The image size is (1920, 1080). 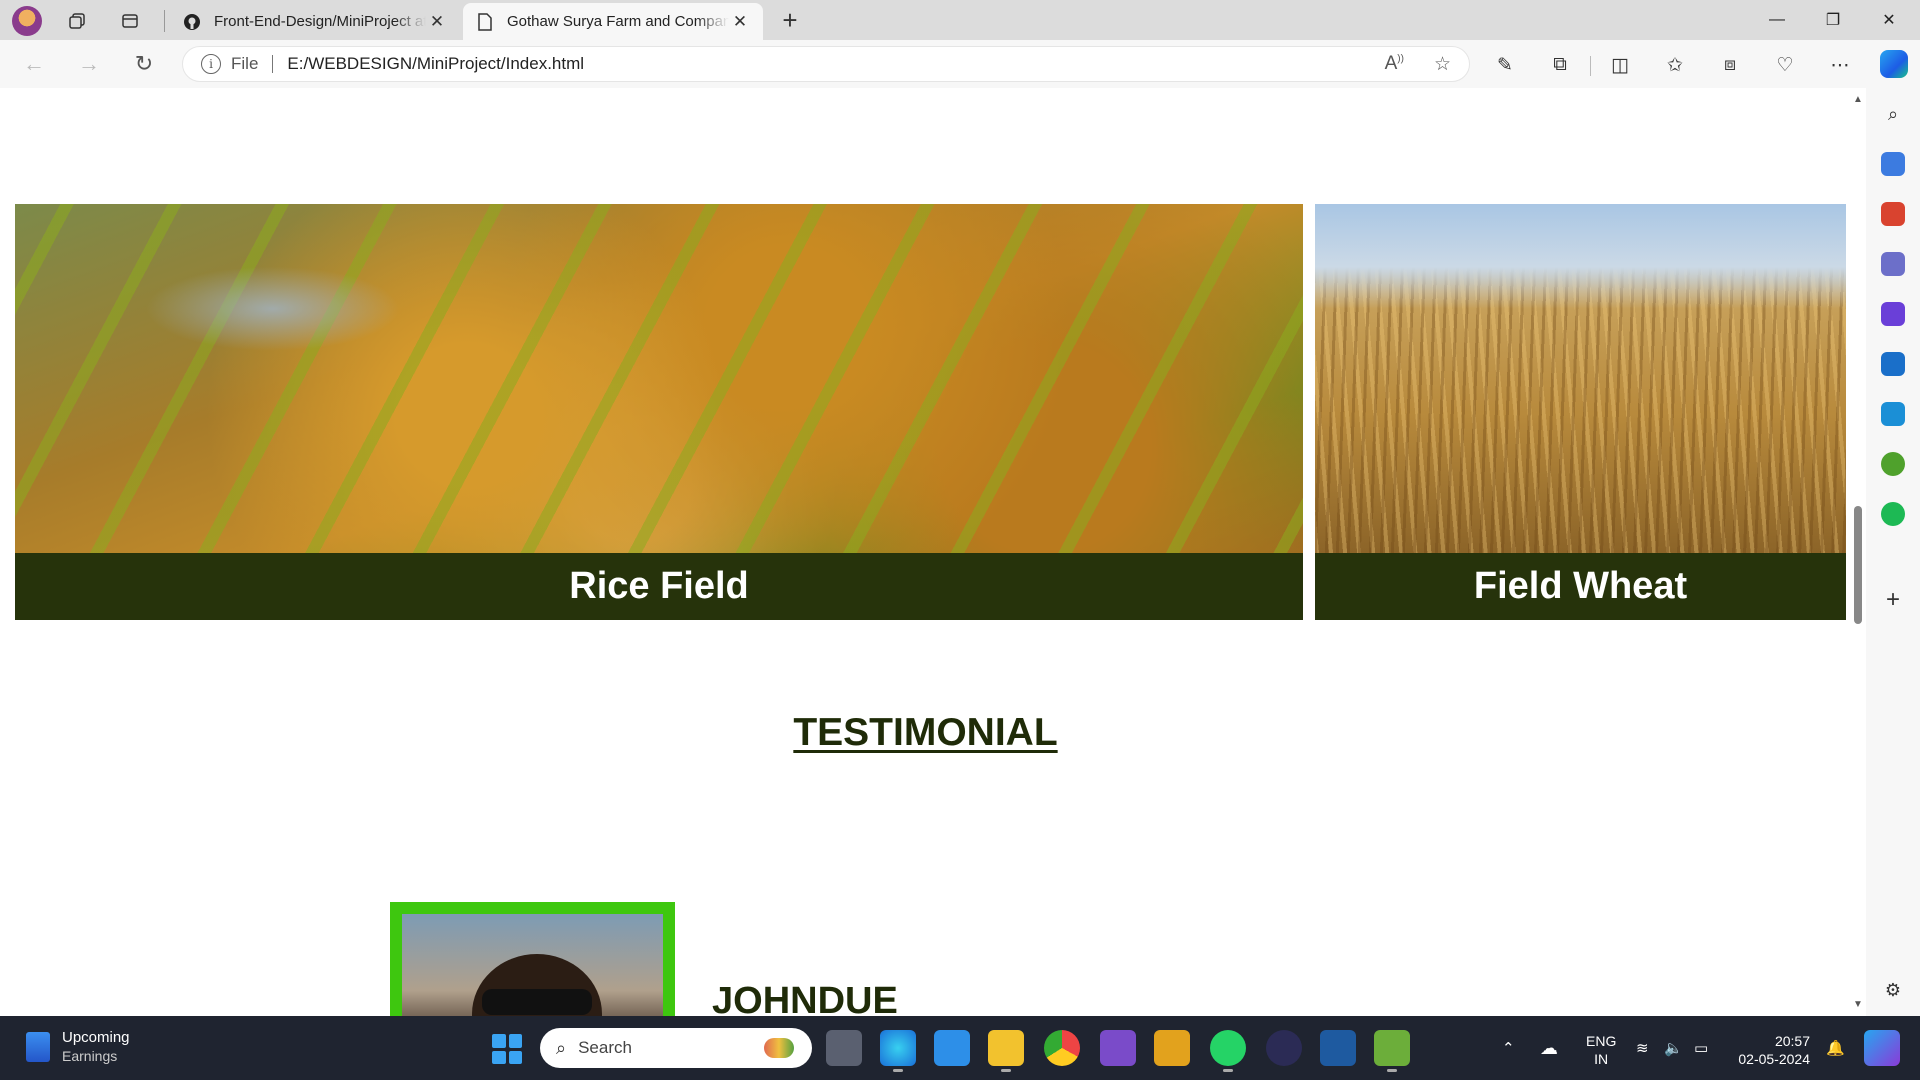 I want to click on tools-icon, so click(x=1893, y=214).